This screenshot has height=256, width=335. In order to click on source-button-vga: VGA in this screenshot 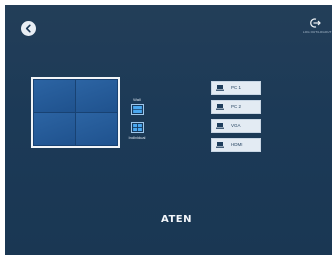, I will do `click(236, 126)`.